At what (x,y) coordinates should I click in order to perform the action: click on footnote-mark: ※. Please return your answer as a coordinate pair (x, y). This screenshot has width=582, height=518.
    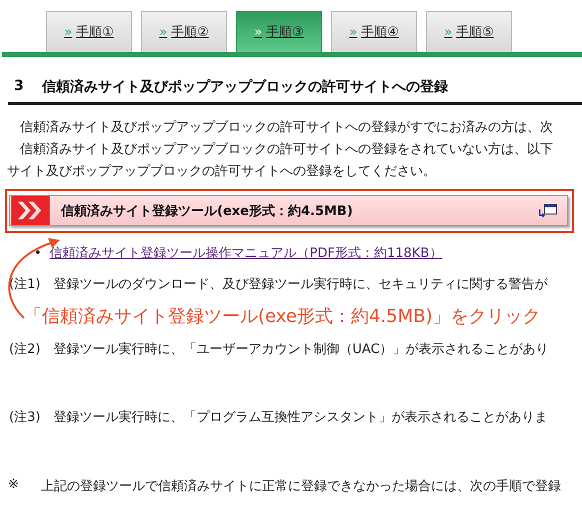
    Looking at the image, I should click on (13, 485).